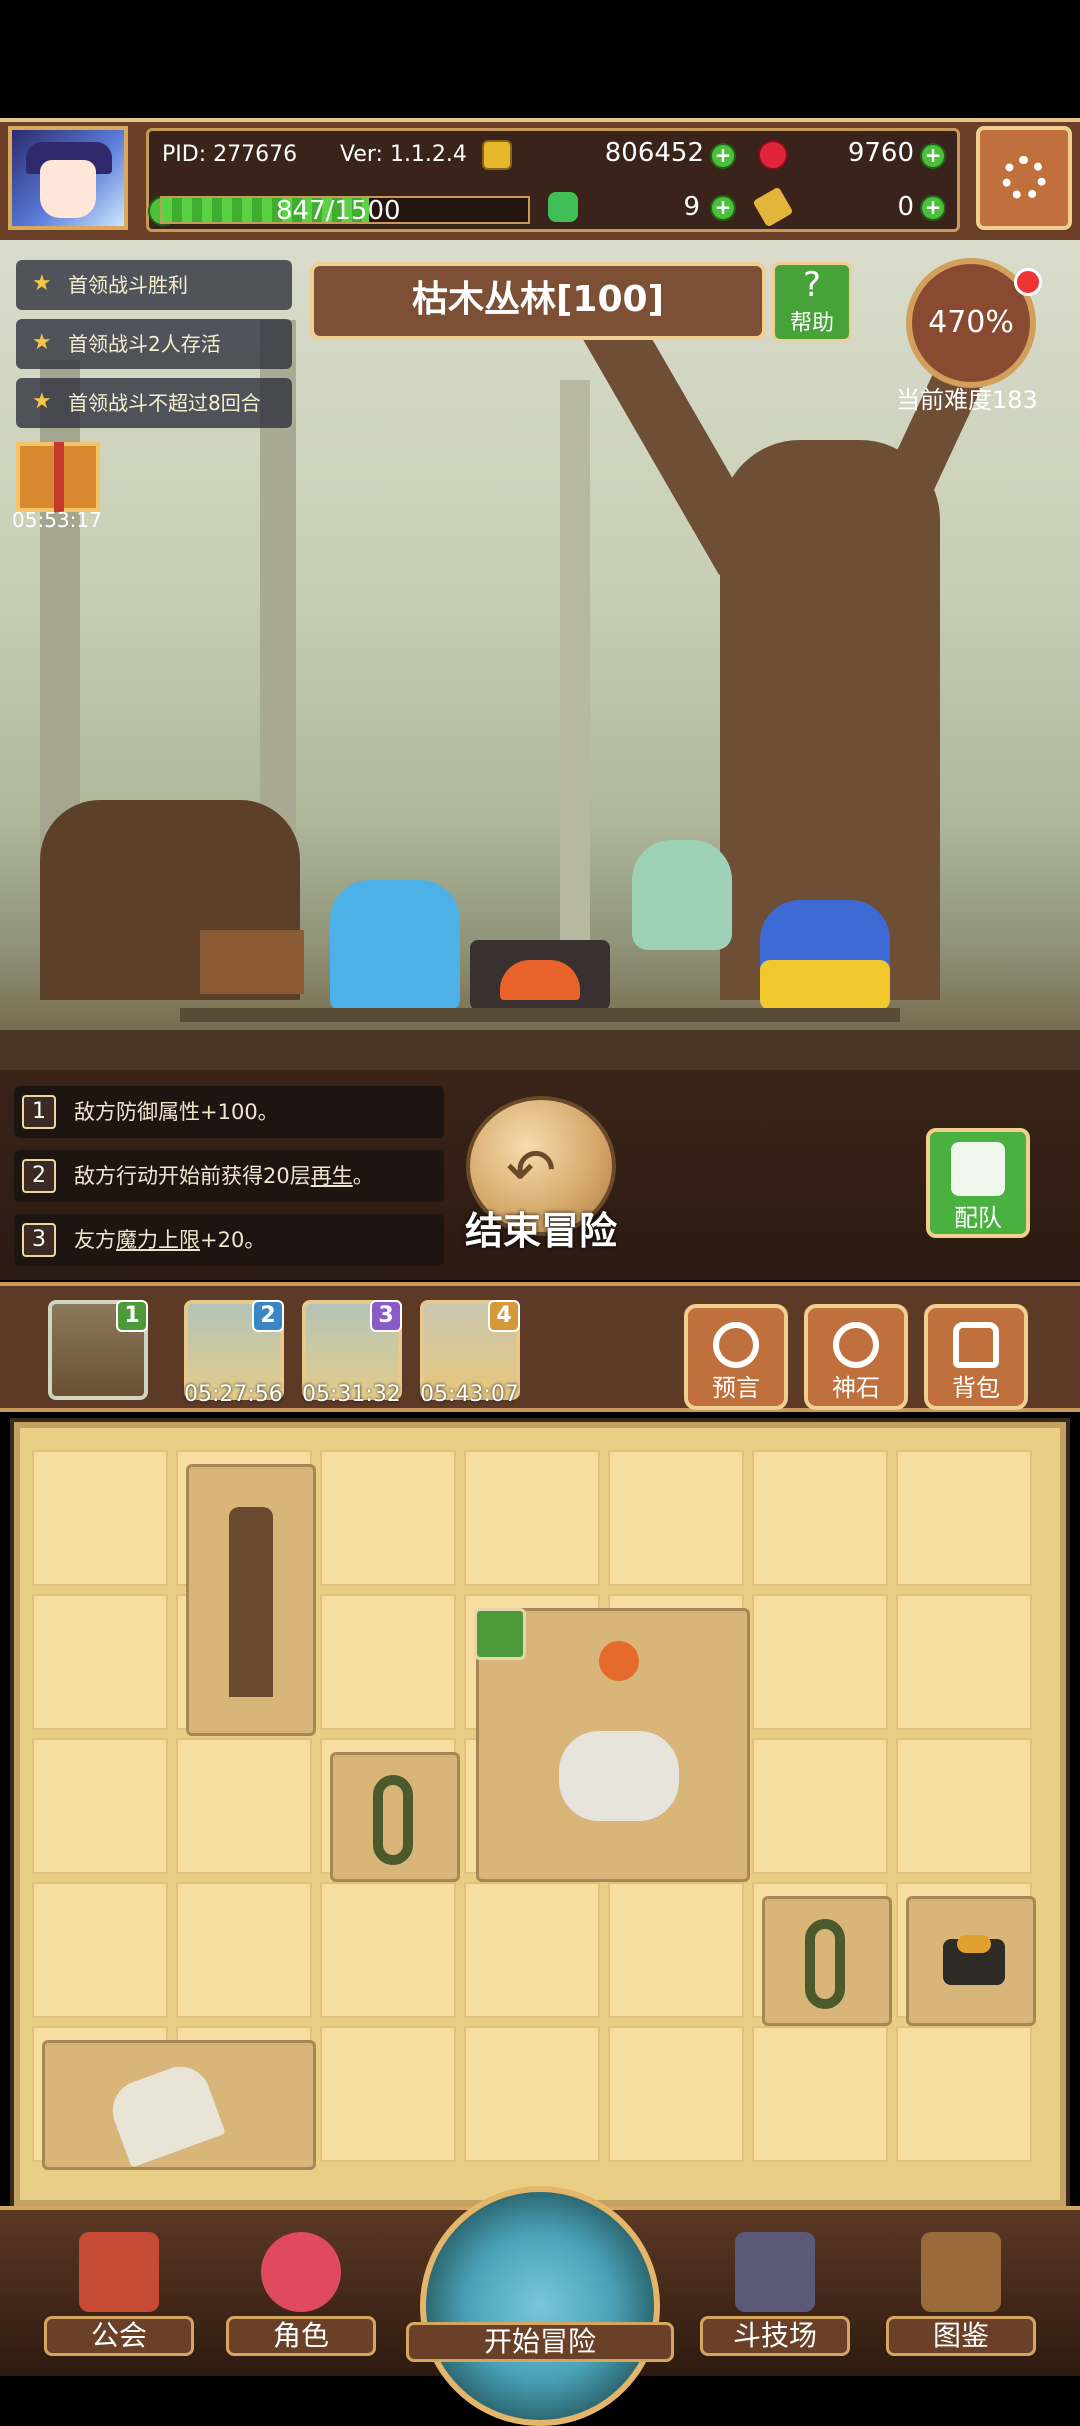 The image size is (1080, 2426). What do you see at coordinates (538, 301) in the screenshot?
I see `stage-title: 枯木丛林[100]` at bounding box center [538, 301].